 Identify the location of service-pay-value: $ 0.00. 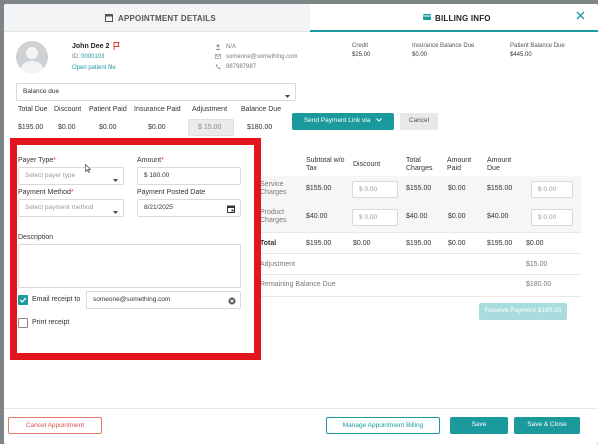
(547, 189).